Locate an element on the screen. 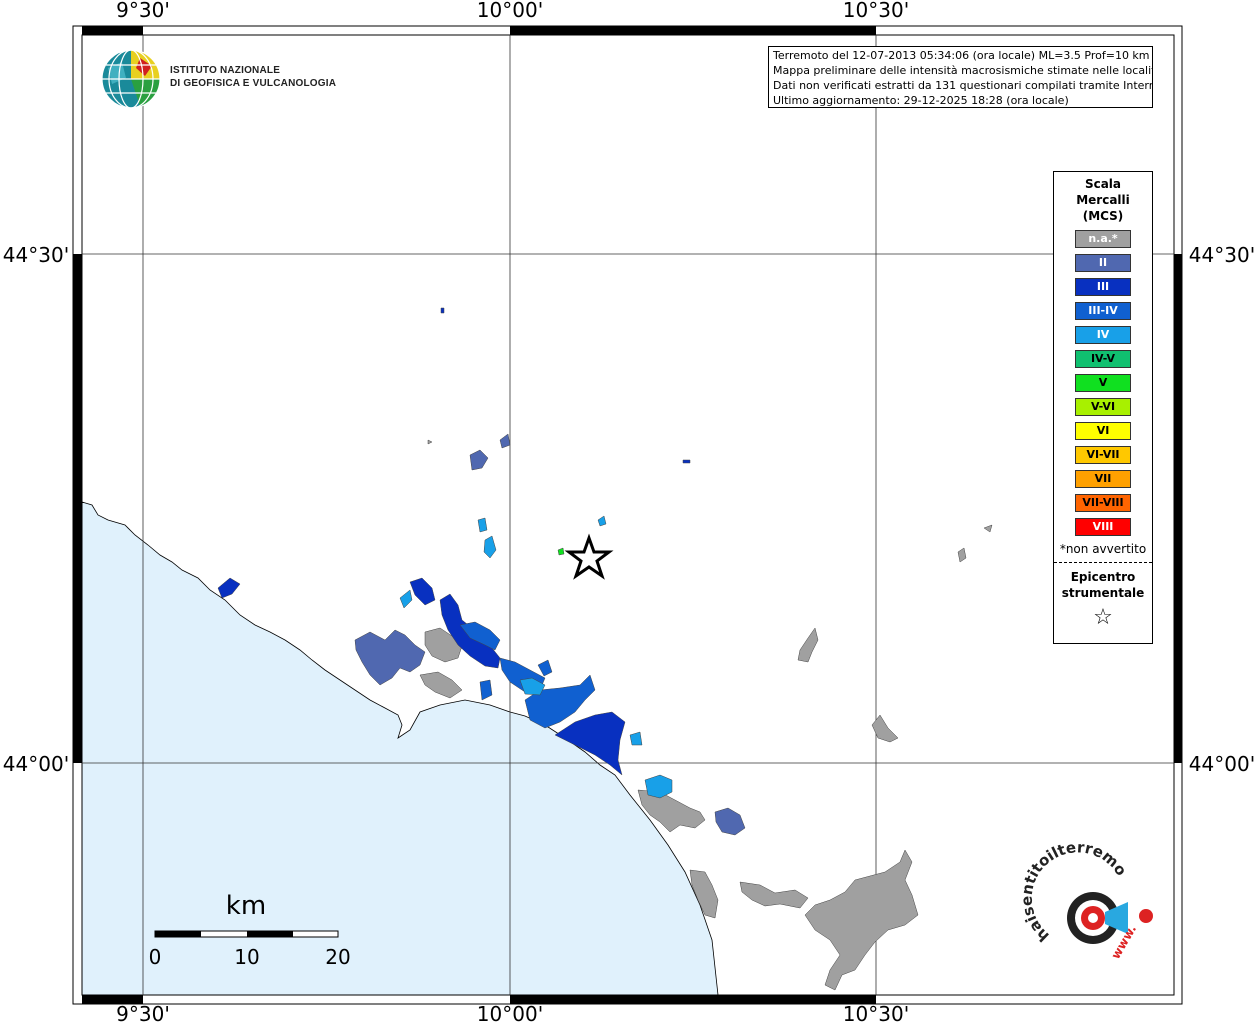  legend-title: (MCS) is located at coordinates (1103, 216).